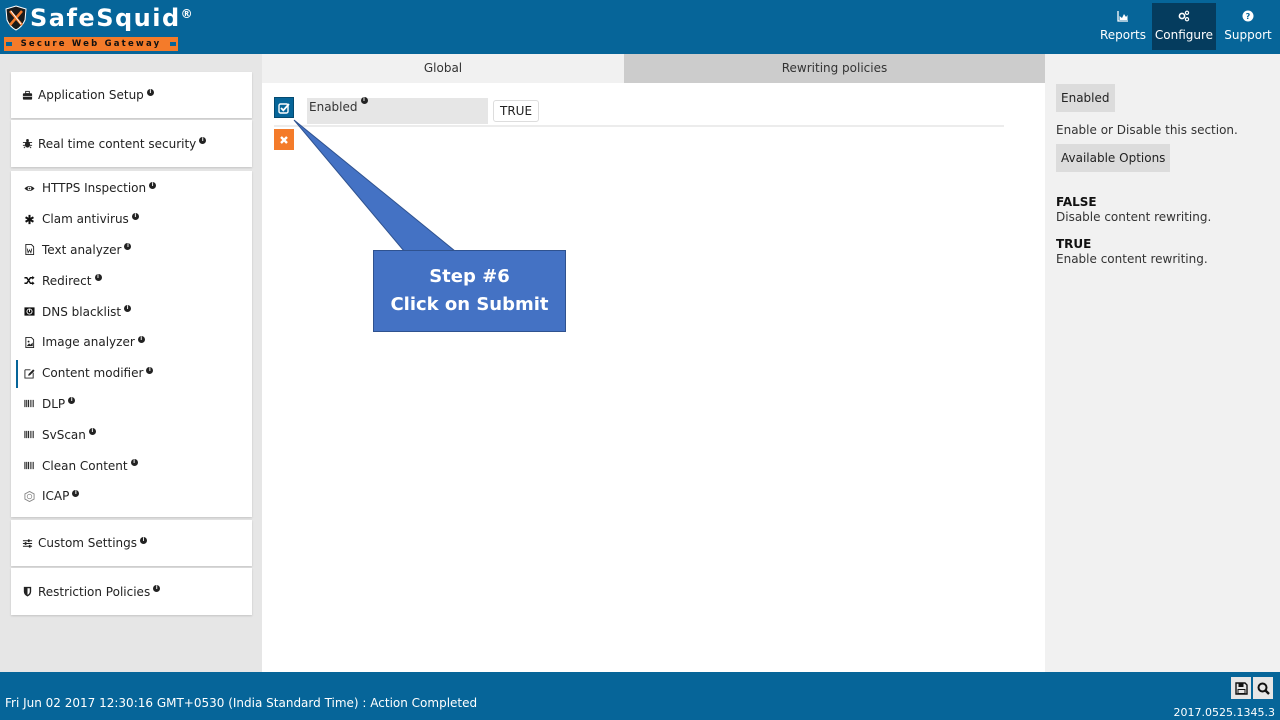  What do you see at coordinates (93, 373) in the screenshot?
I see `sidebar-item-label: Content modifier` at bounding box center [93, 373].